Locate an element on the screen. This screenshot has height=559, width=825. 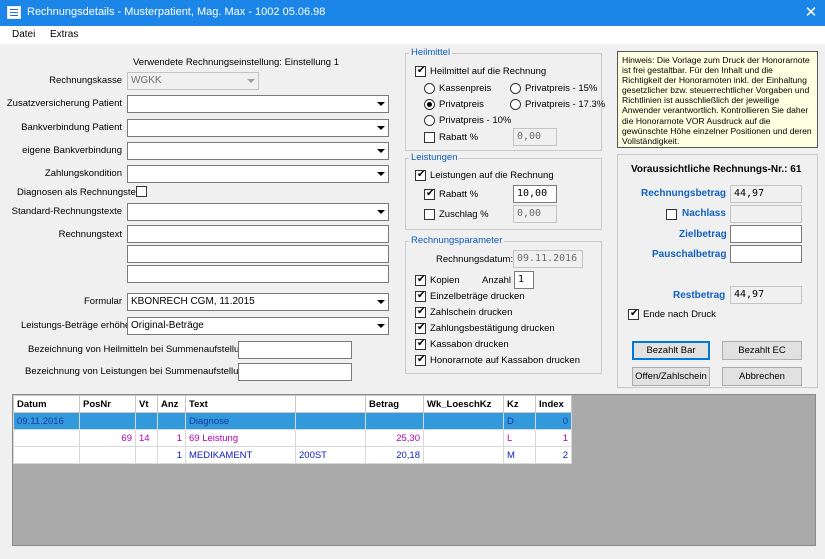
nachlass-input is located at coordinates (766, 214).